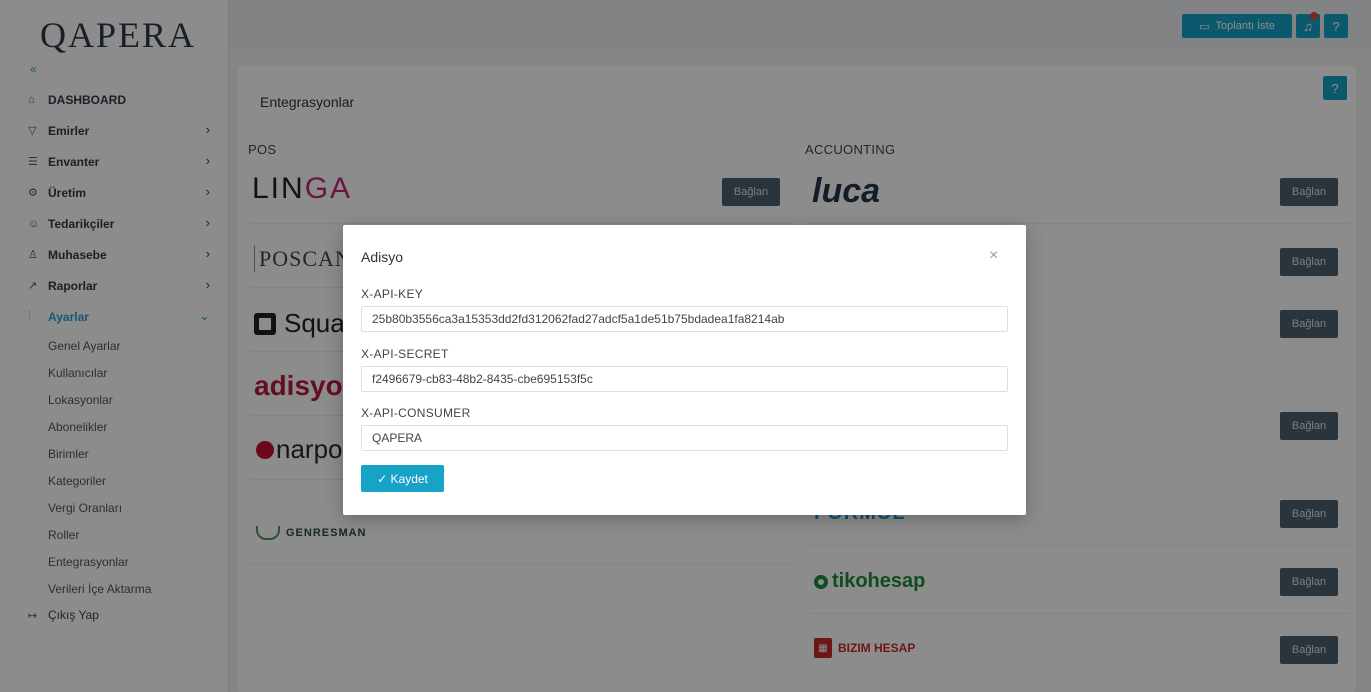 The image size is (1371, 692). What do you see at coordinates (416, 413) in the screenshot?
I see `api-consumer-label: X-API-CONSUMER` at bounding box center [416, 413].